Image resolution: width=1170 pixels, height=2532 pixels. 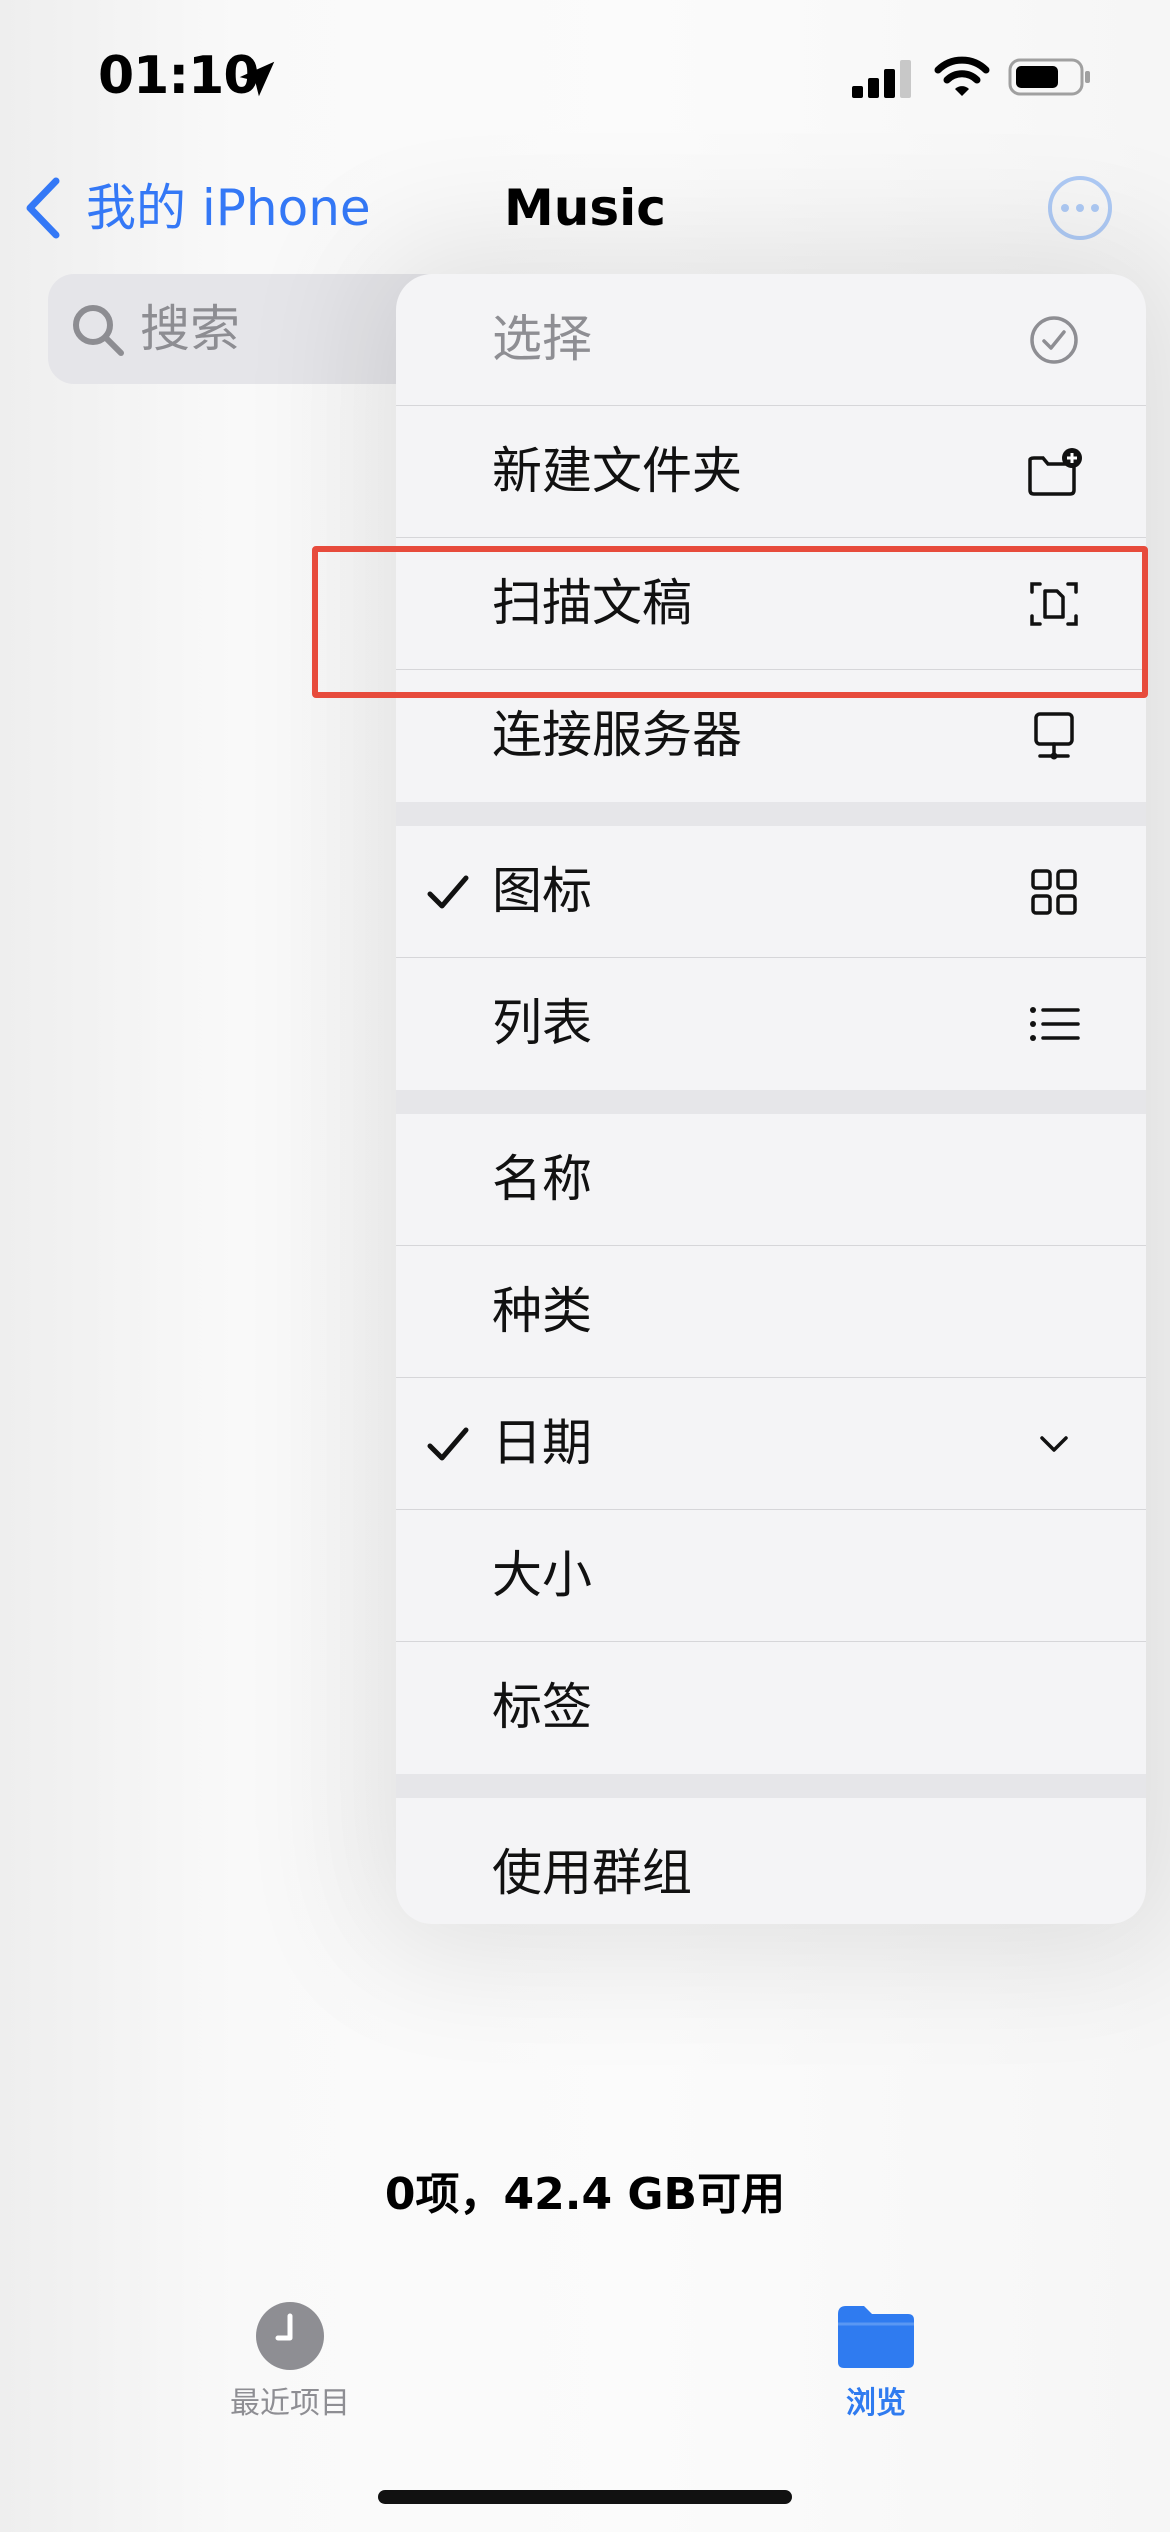 I want to click on item-count-label: 0项，42.4 GB可用, so click(x=585, y=2194).